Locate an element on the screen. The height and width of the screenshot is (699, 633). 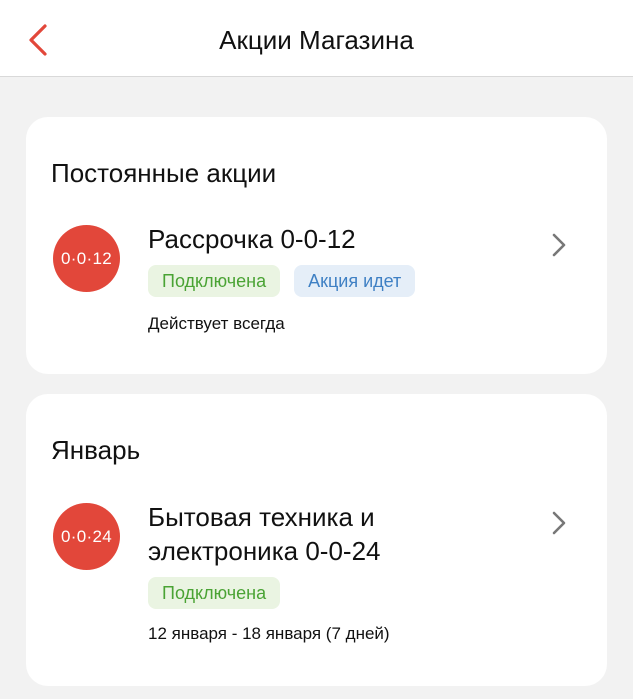
promo-dates: 12 января - 18 января (7 дней) is located at coordinates (269, 633).